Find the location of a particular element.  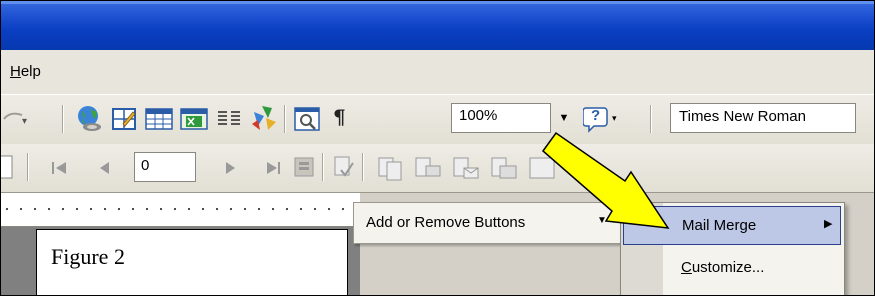

document-page: Figure 2 is located at coordinates (192, 262).